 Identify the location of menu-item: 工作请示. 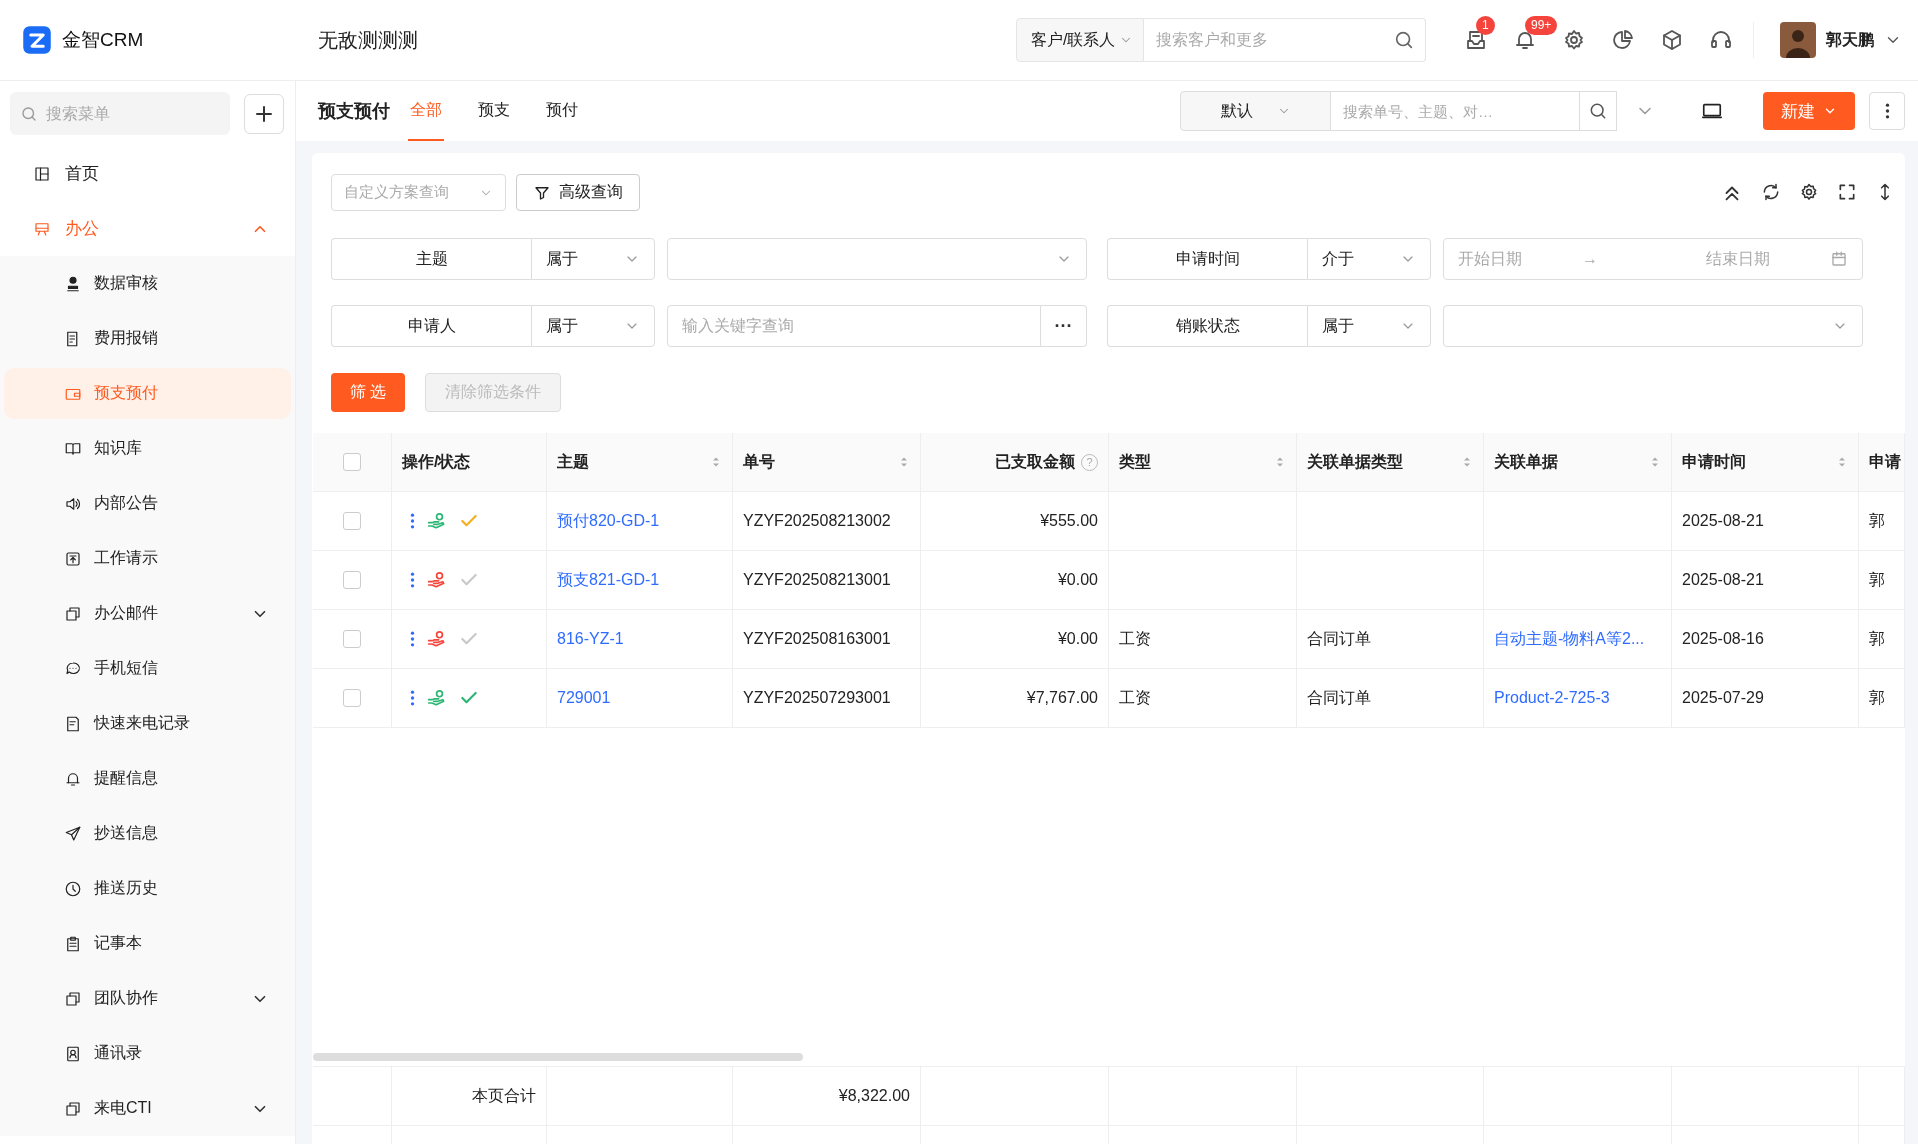
(147, 558).